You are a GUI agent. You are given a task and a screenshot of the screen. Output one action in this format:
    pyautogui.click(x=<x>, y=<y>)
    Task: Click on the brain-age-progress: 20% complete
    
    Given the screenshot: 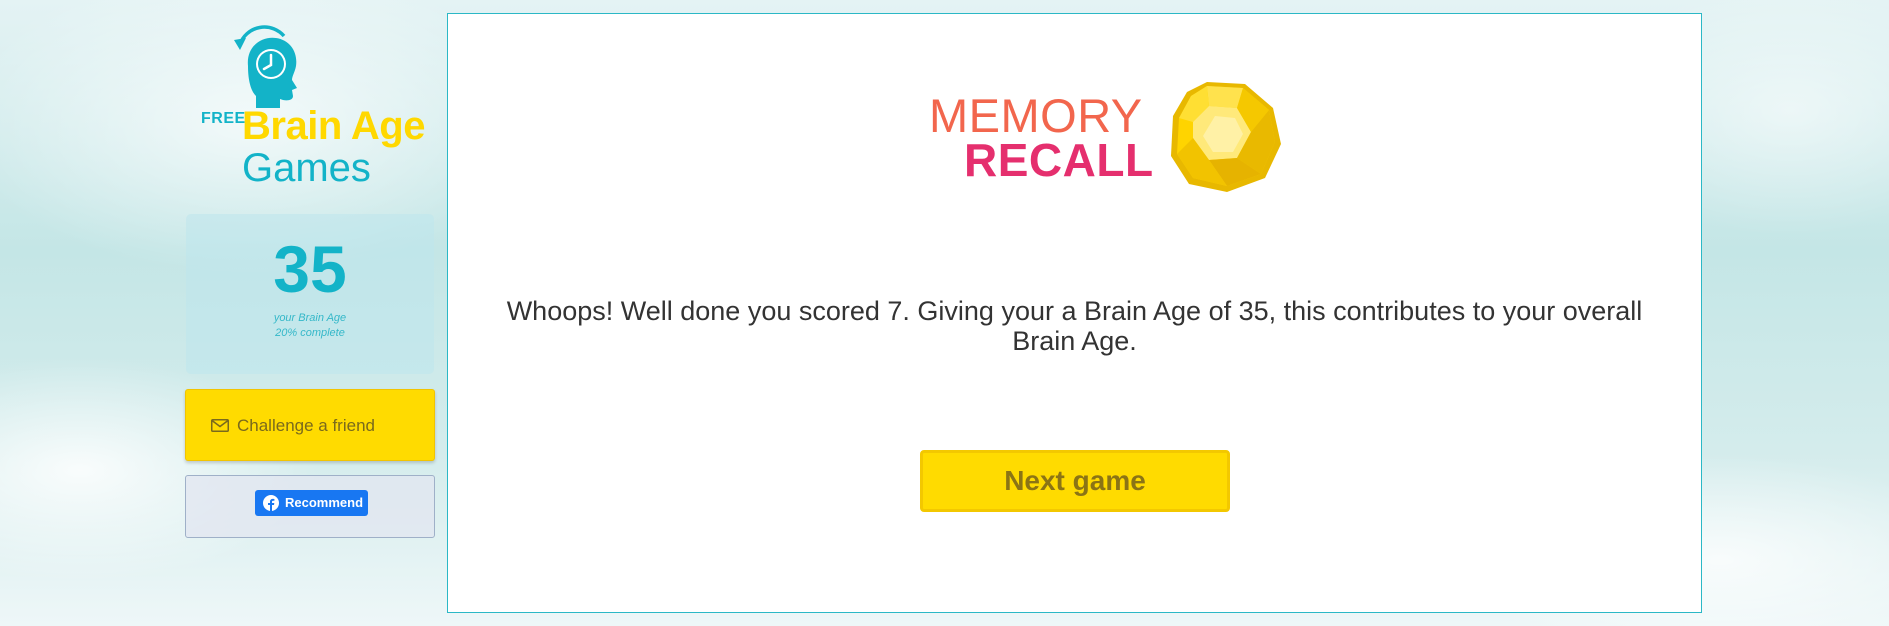 What is the action you would take?
    pyautogui.click(x=310, y=333)
    